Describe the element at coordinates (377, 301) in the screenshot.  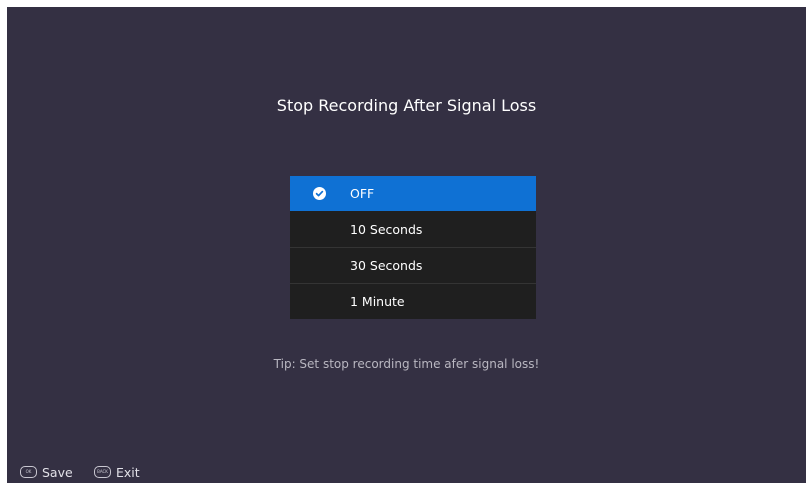
I see `option-label: 1 Minute` at that location.